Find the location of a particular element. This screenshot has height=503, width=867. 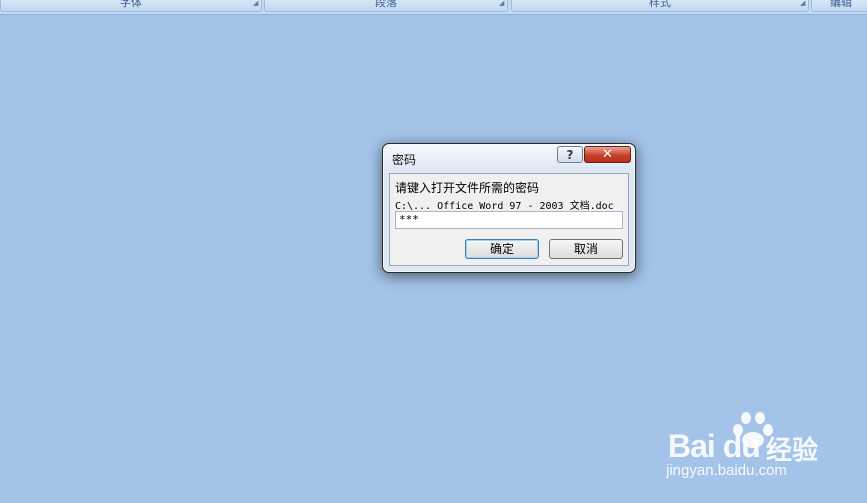

baidu-jingyan-watermark: Bai du 经验 jingyan.baidu.com is located at coordinates (766, 448).